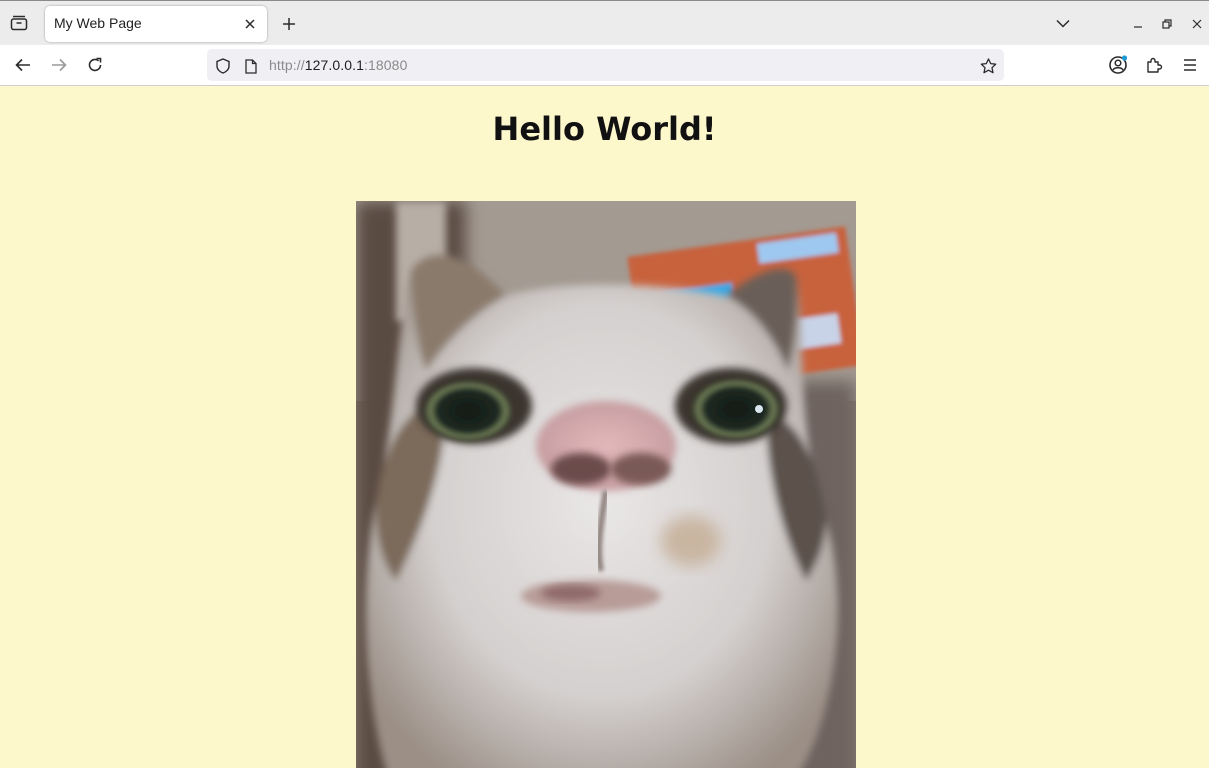 The height and width of the screenshot is (768, 1209). I want to click on forward-arrow-icon, so click(59, 65).